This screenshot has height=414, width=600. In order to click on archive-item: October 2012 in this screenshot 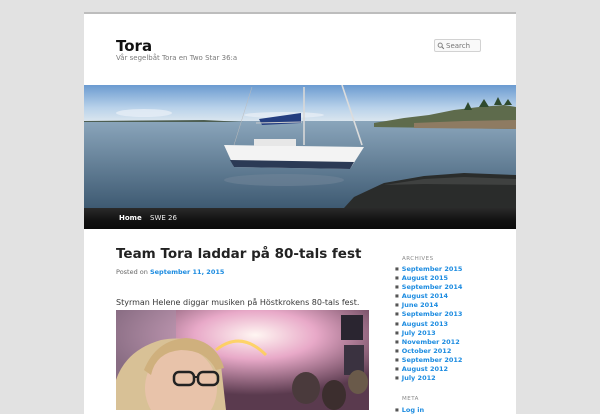, I will do `click(432, 351)`.